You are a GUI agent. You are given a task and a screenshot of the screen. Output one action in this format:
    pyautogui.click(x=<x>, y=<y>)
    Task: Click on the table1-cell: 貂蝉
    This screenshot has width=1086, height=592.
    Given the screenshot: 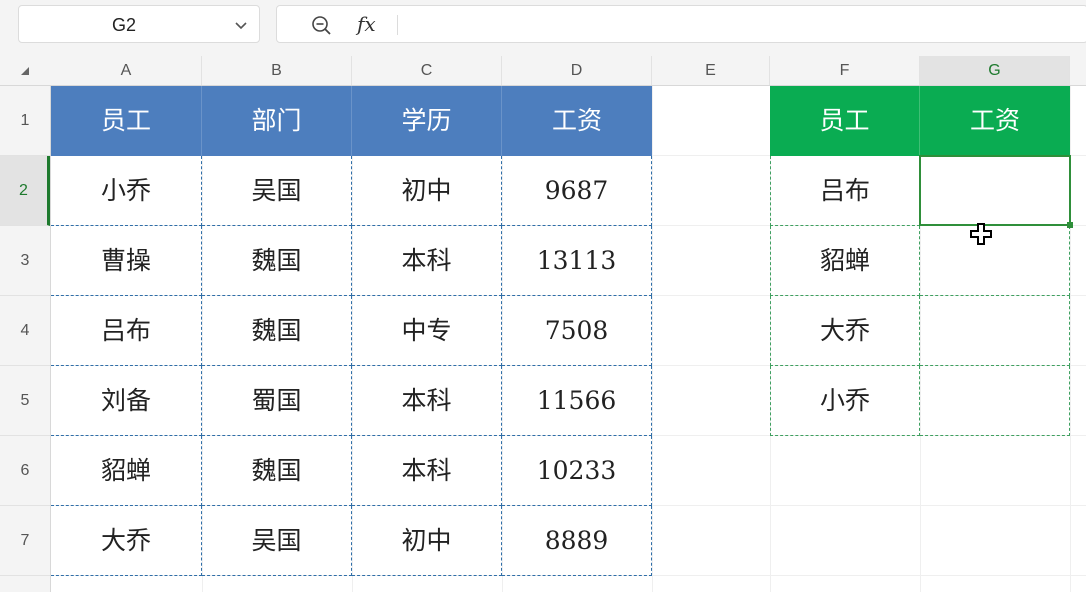 What is the action you would take?
    pyautogui.click(x=126, y=471)
    